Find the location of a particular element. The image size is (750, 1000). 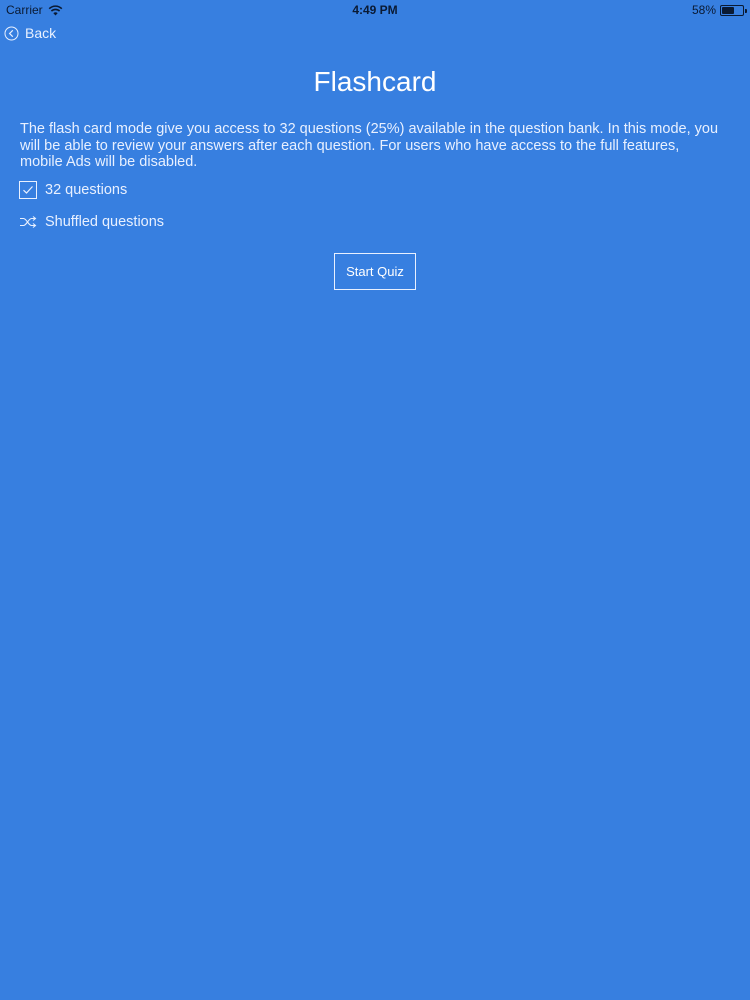

shuffled-label: Shuffled questions is located at coordinates (105, 222).